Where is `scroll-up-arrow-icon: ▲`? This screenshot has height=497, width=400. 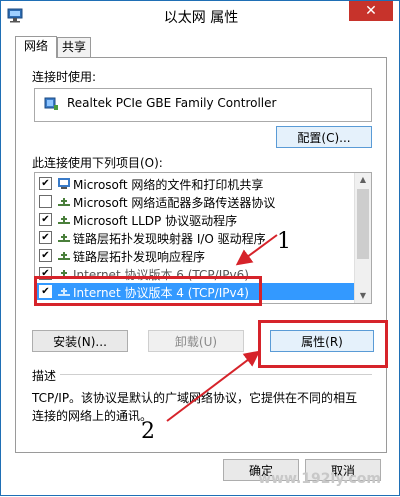
scroll-up-arrow-icon: ▲ is located at coordinates (363, 180).